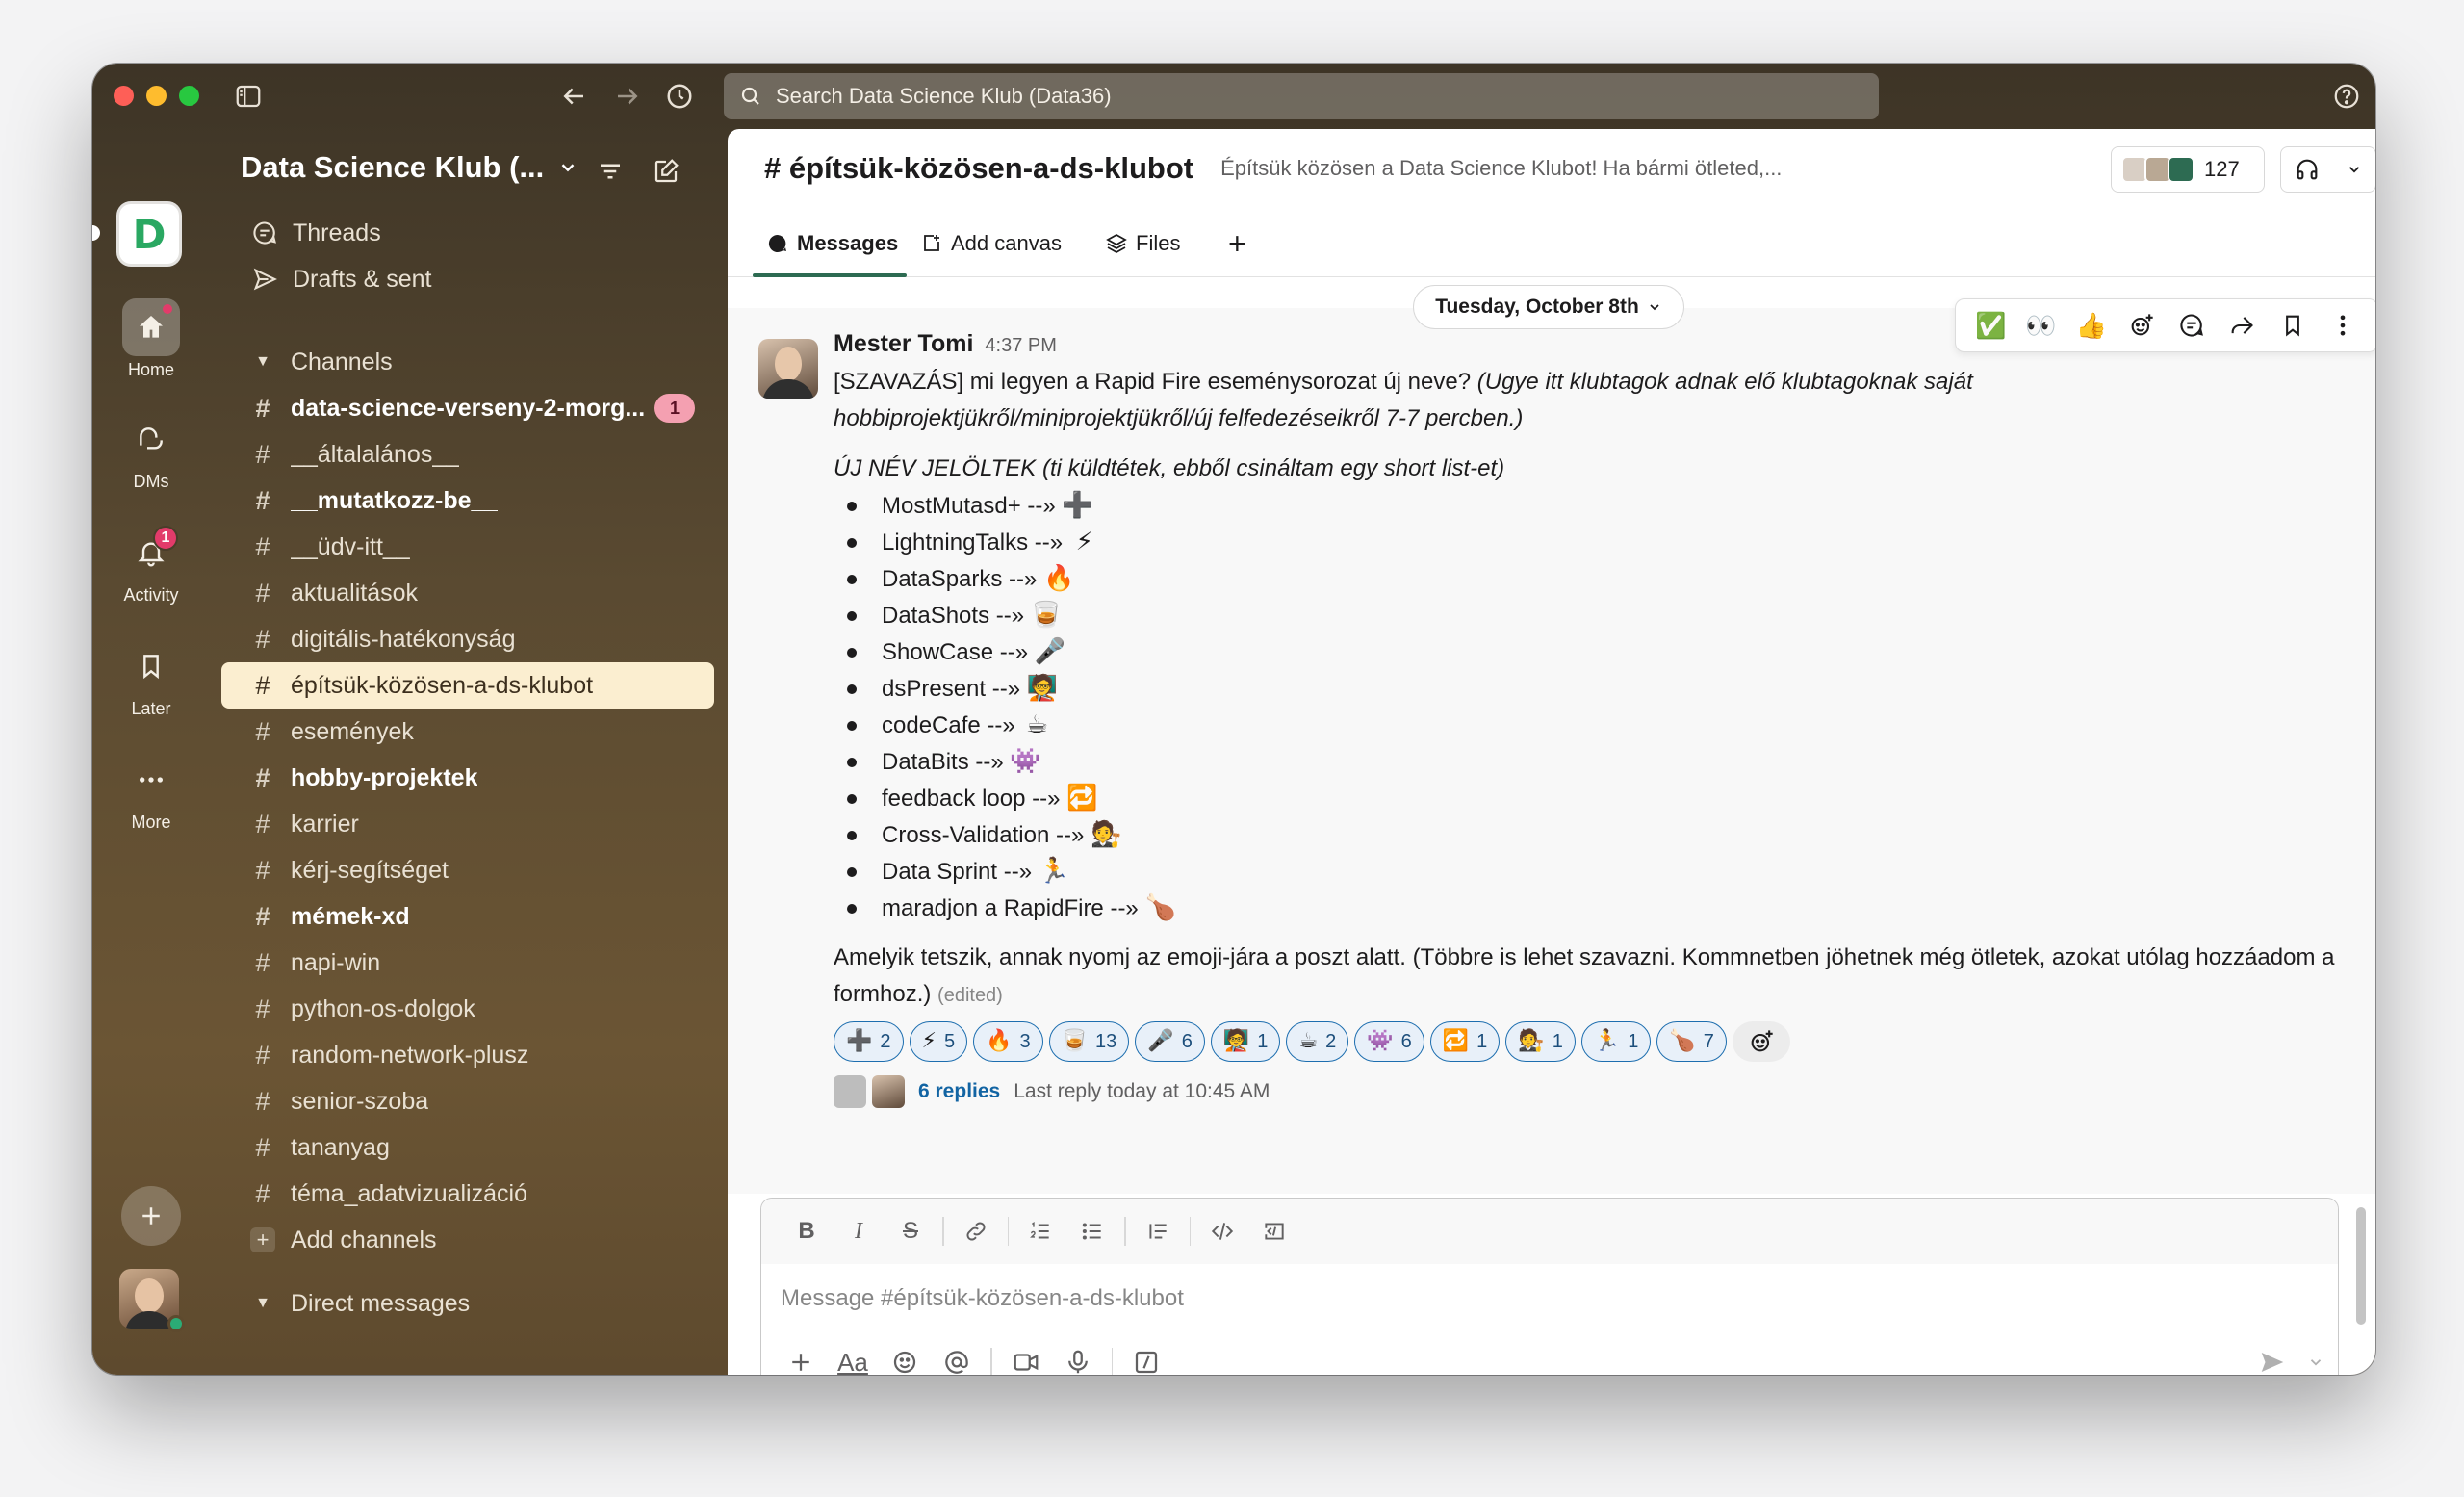 Image resolution: width=2464 pixels, height=1497 pixels. I want to click on message-input, so click(1541, 1298).